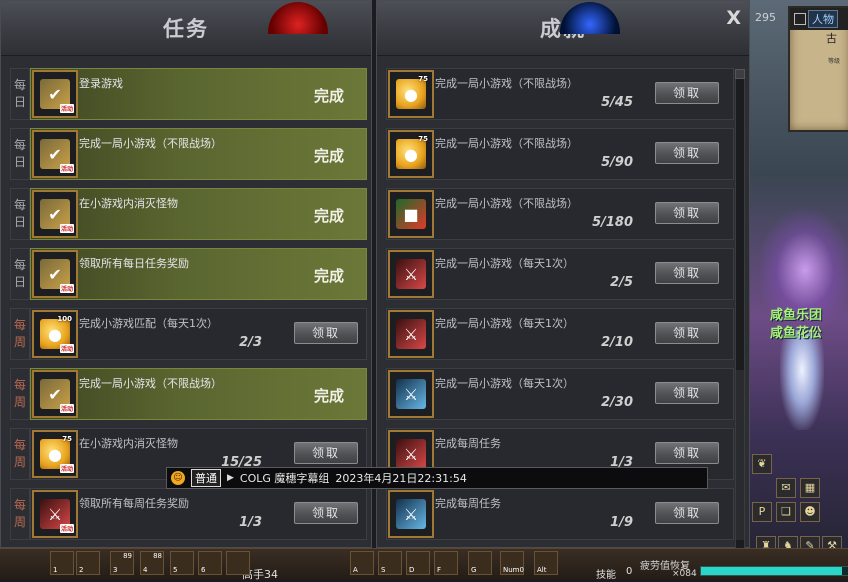 Image resolution: width=848 pixels, height=582 pixels. I want to click on period-char: 周, so click(19, 462).